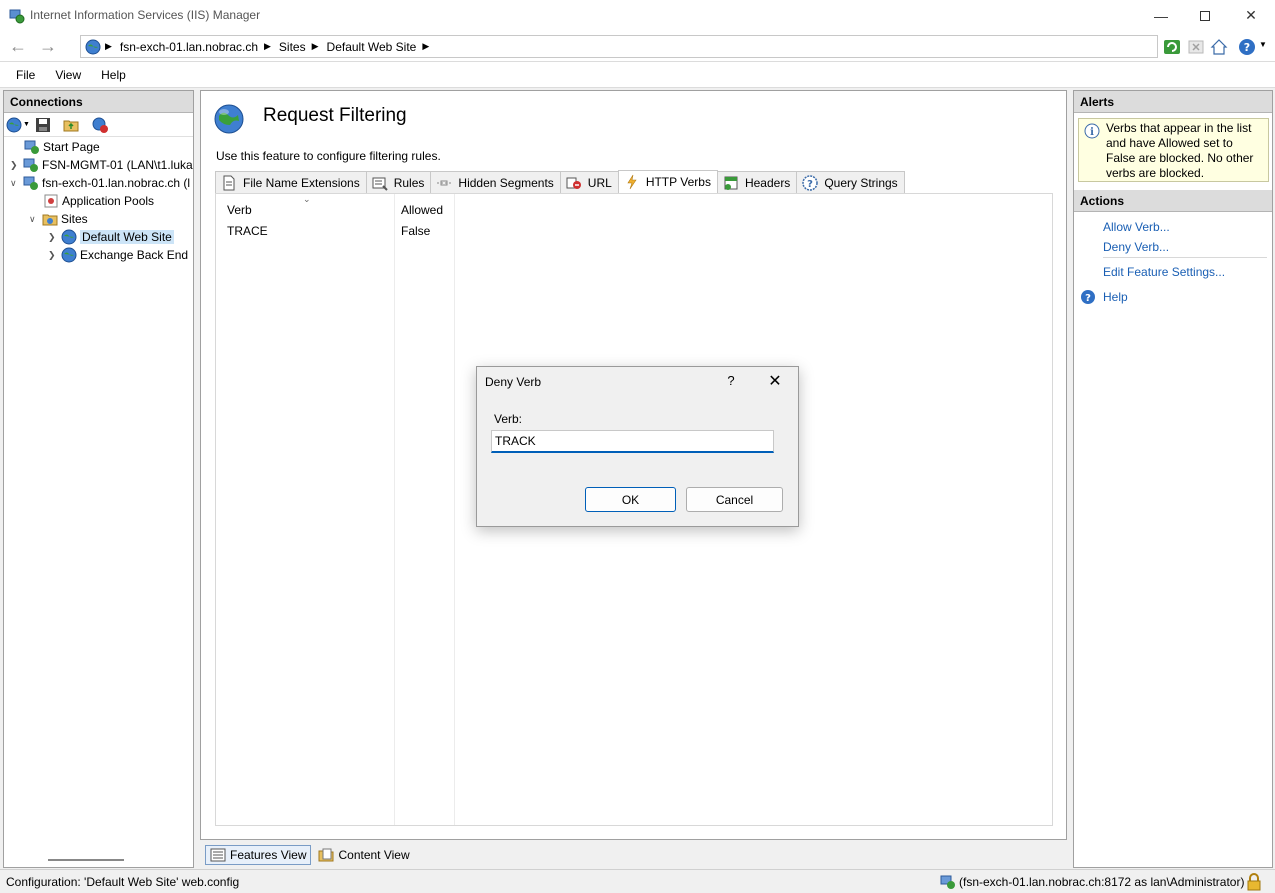  I want to click on tree-item-default-web-site: ❯ Default Web Site, so click(111, 237).